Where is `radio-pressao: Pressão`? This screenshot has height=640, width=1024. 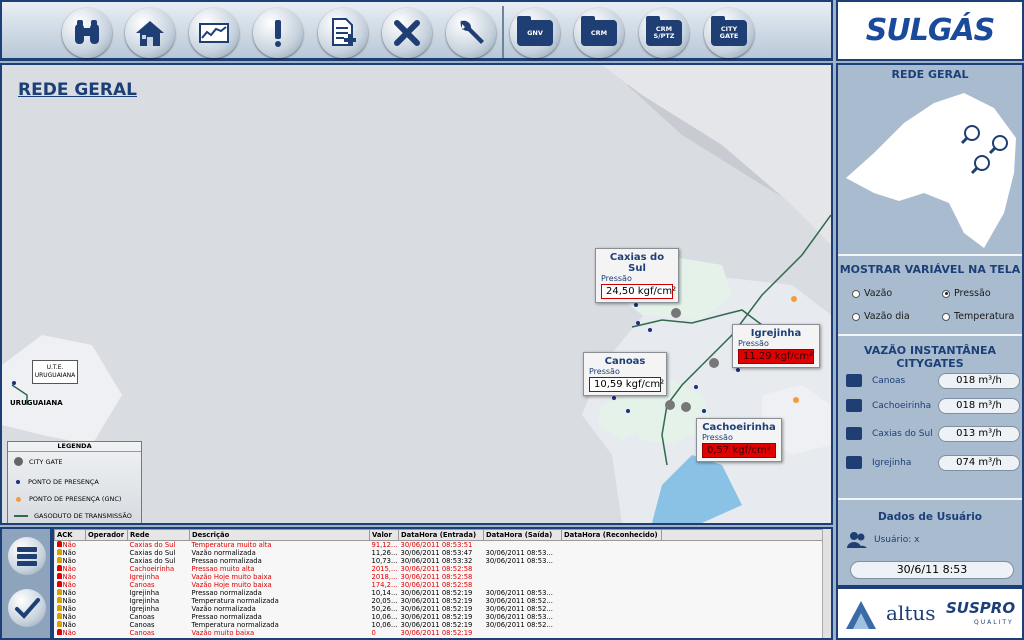
radio-pressao: Pressão is located at coordinates (966, 293).